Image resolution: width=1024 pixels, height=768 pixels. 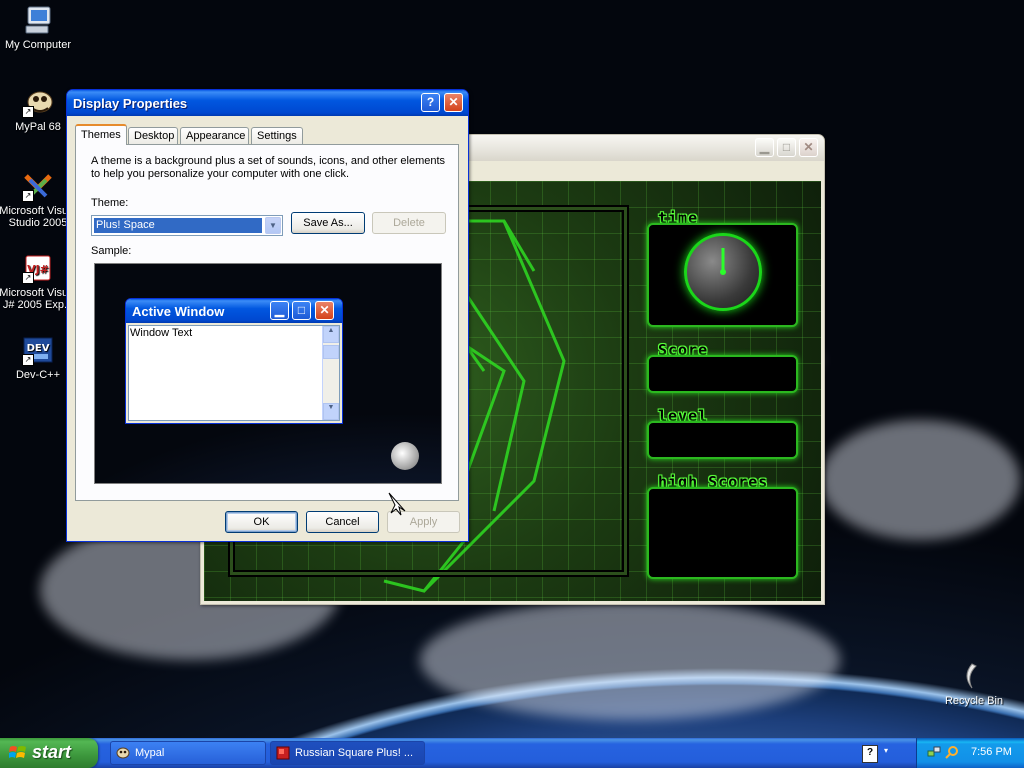 What do you see at coordinates (234, 373) in the screenshot?
I see `sample-window-body: Window Text ▲ ▼` at bounding box center [234, 373].